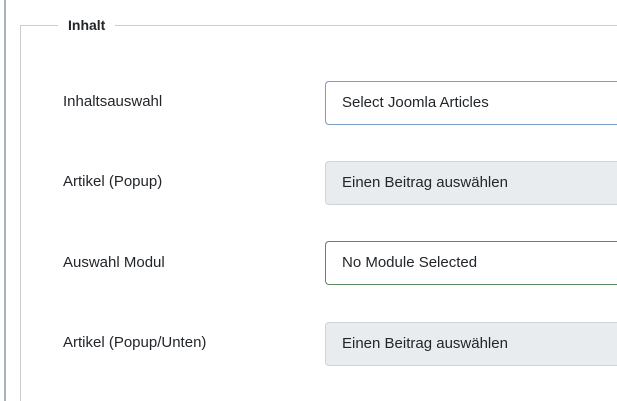 This screenshot has width=617, height=401. Describe the element at coordinates (471, 263) in the screenshot. I see `module-selection-field: No Module Selected` at that location.